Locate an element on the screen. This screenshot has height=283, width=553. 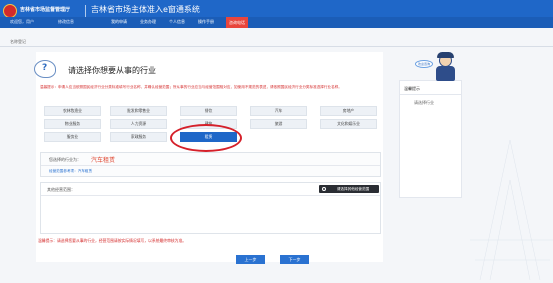
selected-industry-box: 您选择的行业为： 汽车租赁 经营范围参考项：汽车租赁 is located at coordinates (210, 164).